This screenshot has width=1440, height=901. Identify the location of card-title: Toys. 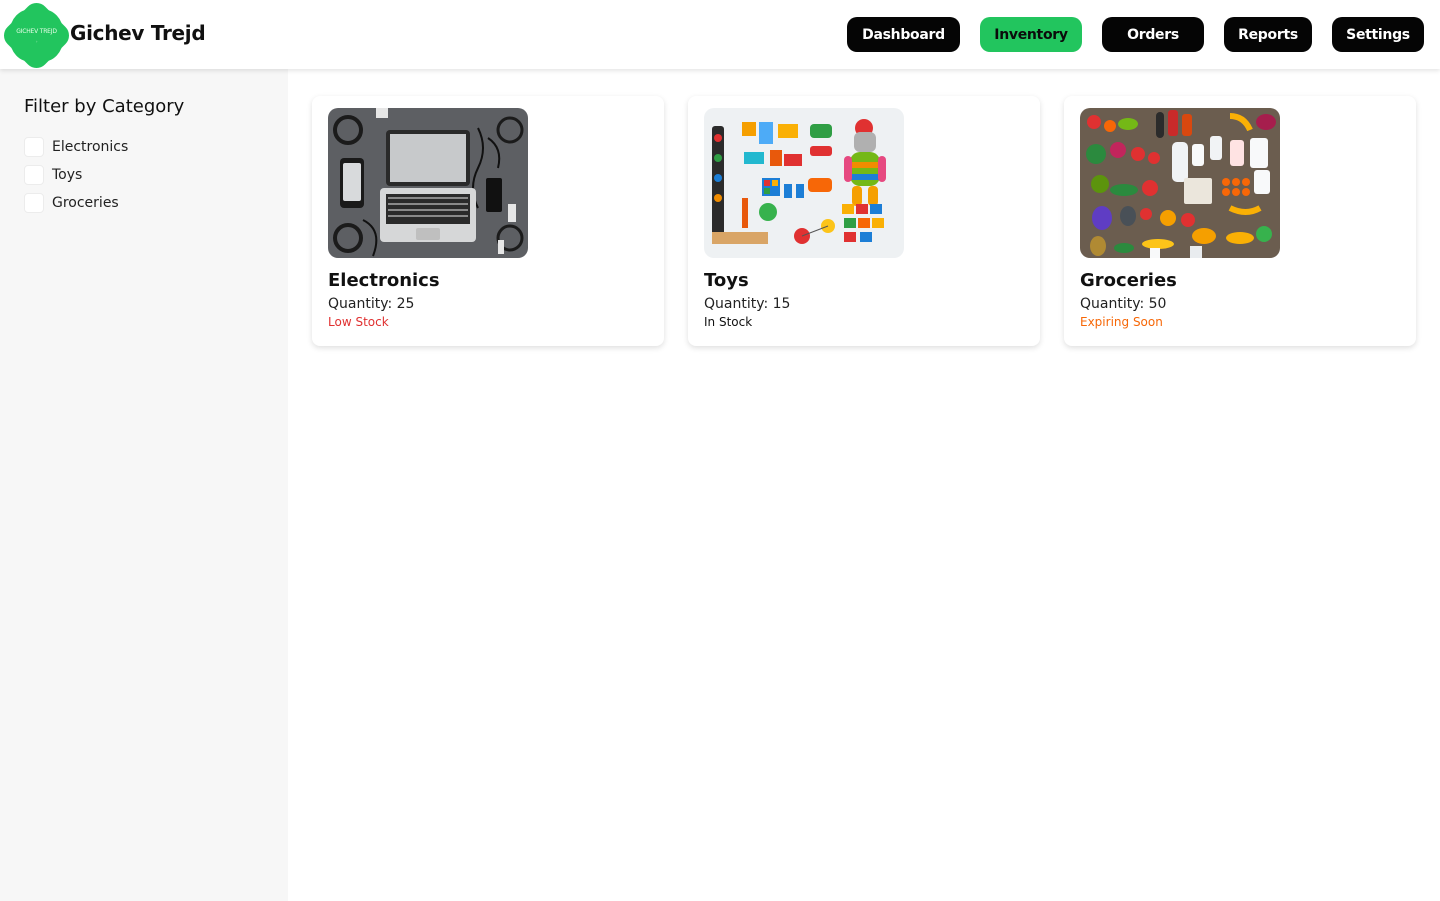
(726, 280).